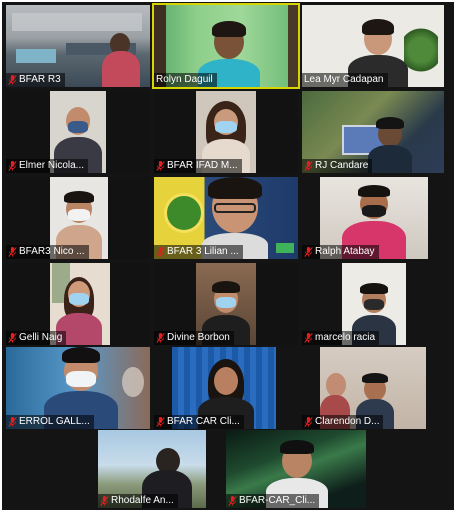  What do you see at coordinates (184, 213) in the screenshot?
I see `agency-logo` at bounding box center [184, 213].